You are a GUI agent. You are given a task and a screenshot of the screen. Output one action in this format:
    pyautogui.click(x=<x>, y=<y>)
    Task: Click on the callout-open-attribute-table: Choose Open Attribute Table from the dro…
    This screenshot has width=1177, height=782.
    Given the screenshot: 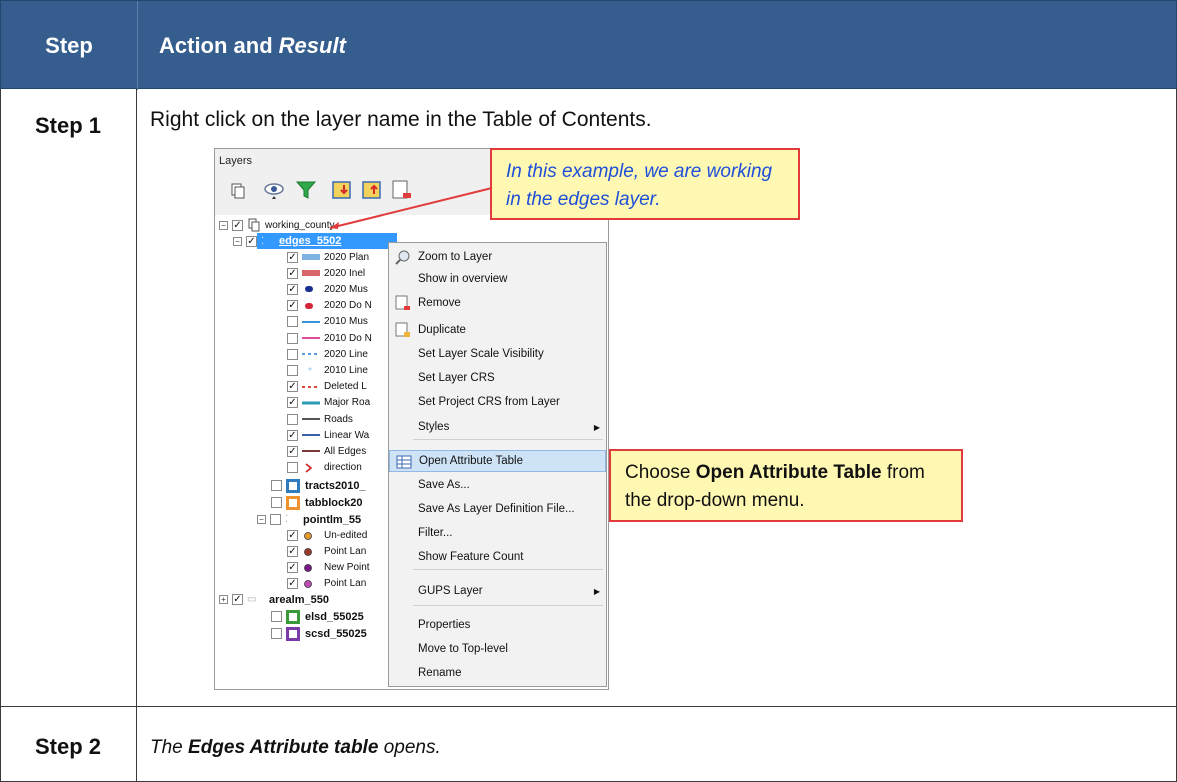 What is the action you would take?
    pyautogui.click(x=786, y=485)
    